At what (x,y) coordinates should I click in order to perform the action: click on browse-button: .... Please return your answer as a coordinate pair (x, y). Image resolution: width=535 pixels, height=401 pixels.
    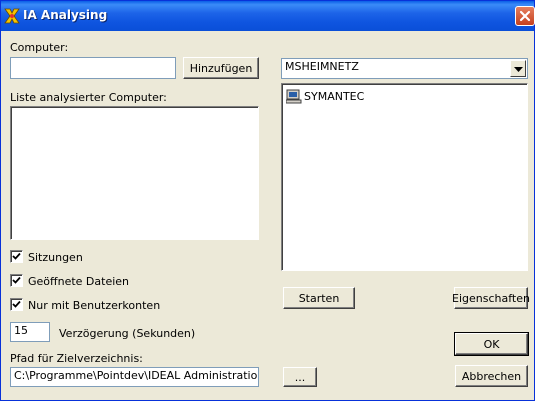
    Looking at the image, I should click on (300, 377).